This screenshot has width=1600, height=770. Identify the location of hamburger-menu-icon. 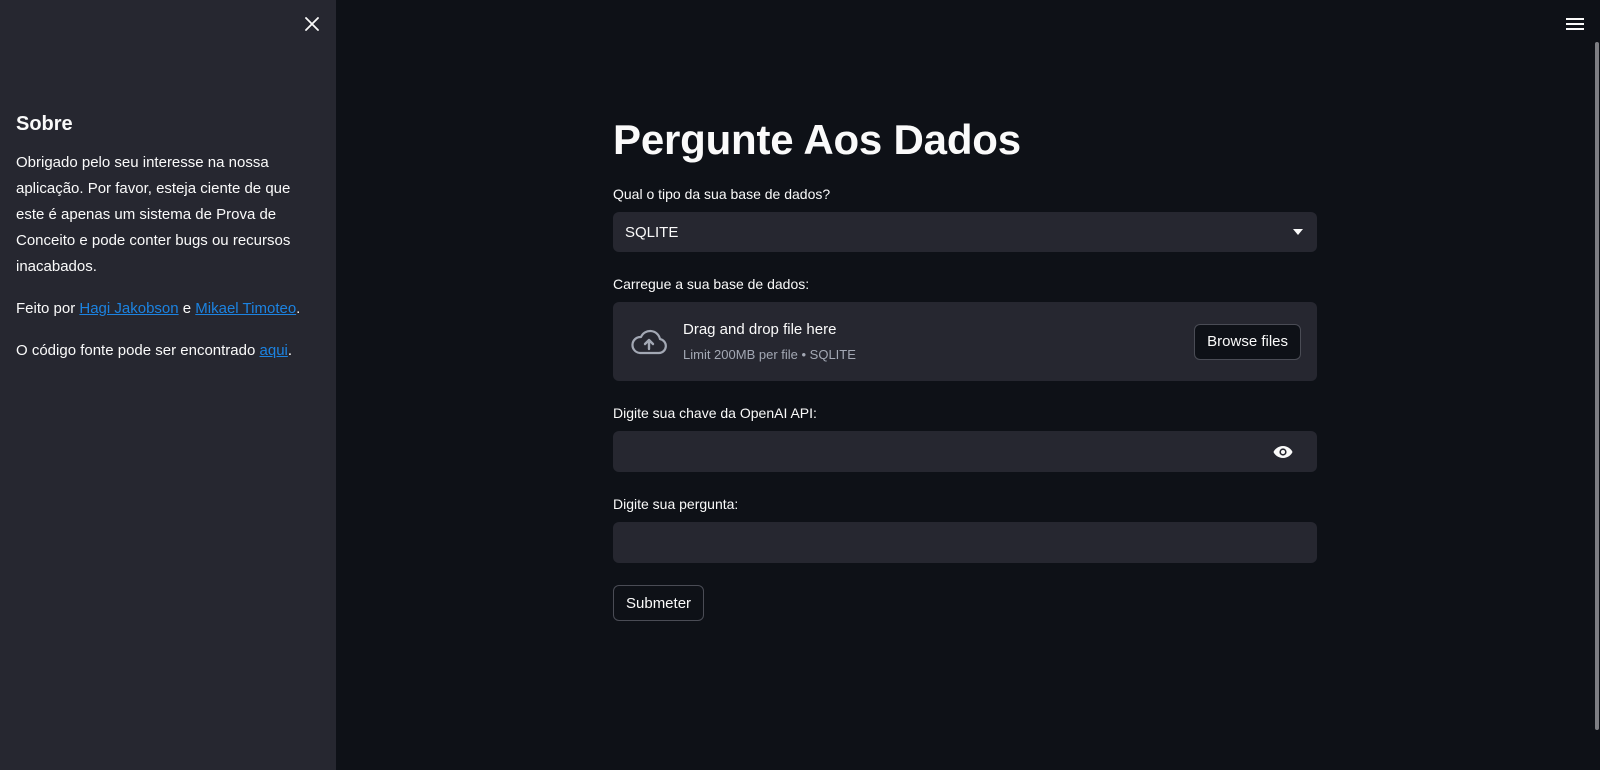
(1575, 24).